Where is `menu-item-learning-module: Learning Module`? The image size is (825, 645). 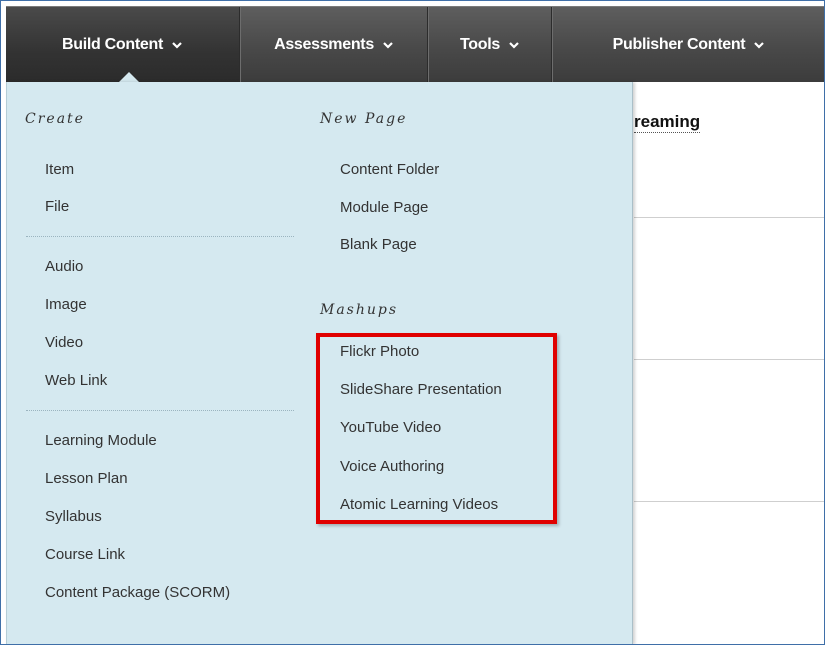 menu-item-learning-module: Learning Module is located at coordinates (101, 441).